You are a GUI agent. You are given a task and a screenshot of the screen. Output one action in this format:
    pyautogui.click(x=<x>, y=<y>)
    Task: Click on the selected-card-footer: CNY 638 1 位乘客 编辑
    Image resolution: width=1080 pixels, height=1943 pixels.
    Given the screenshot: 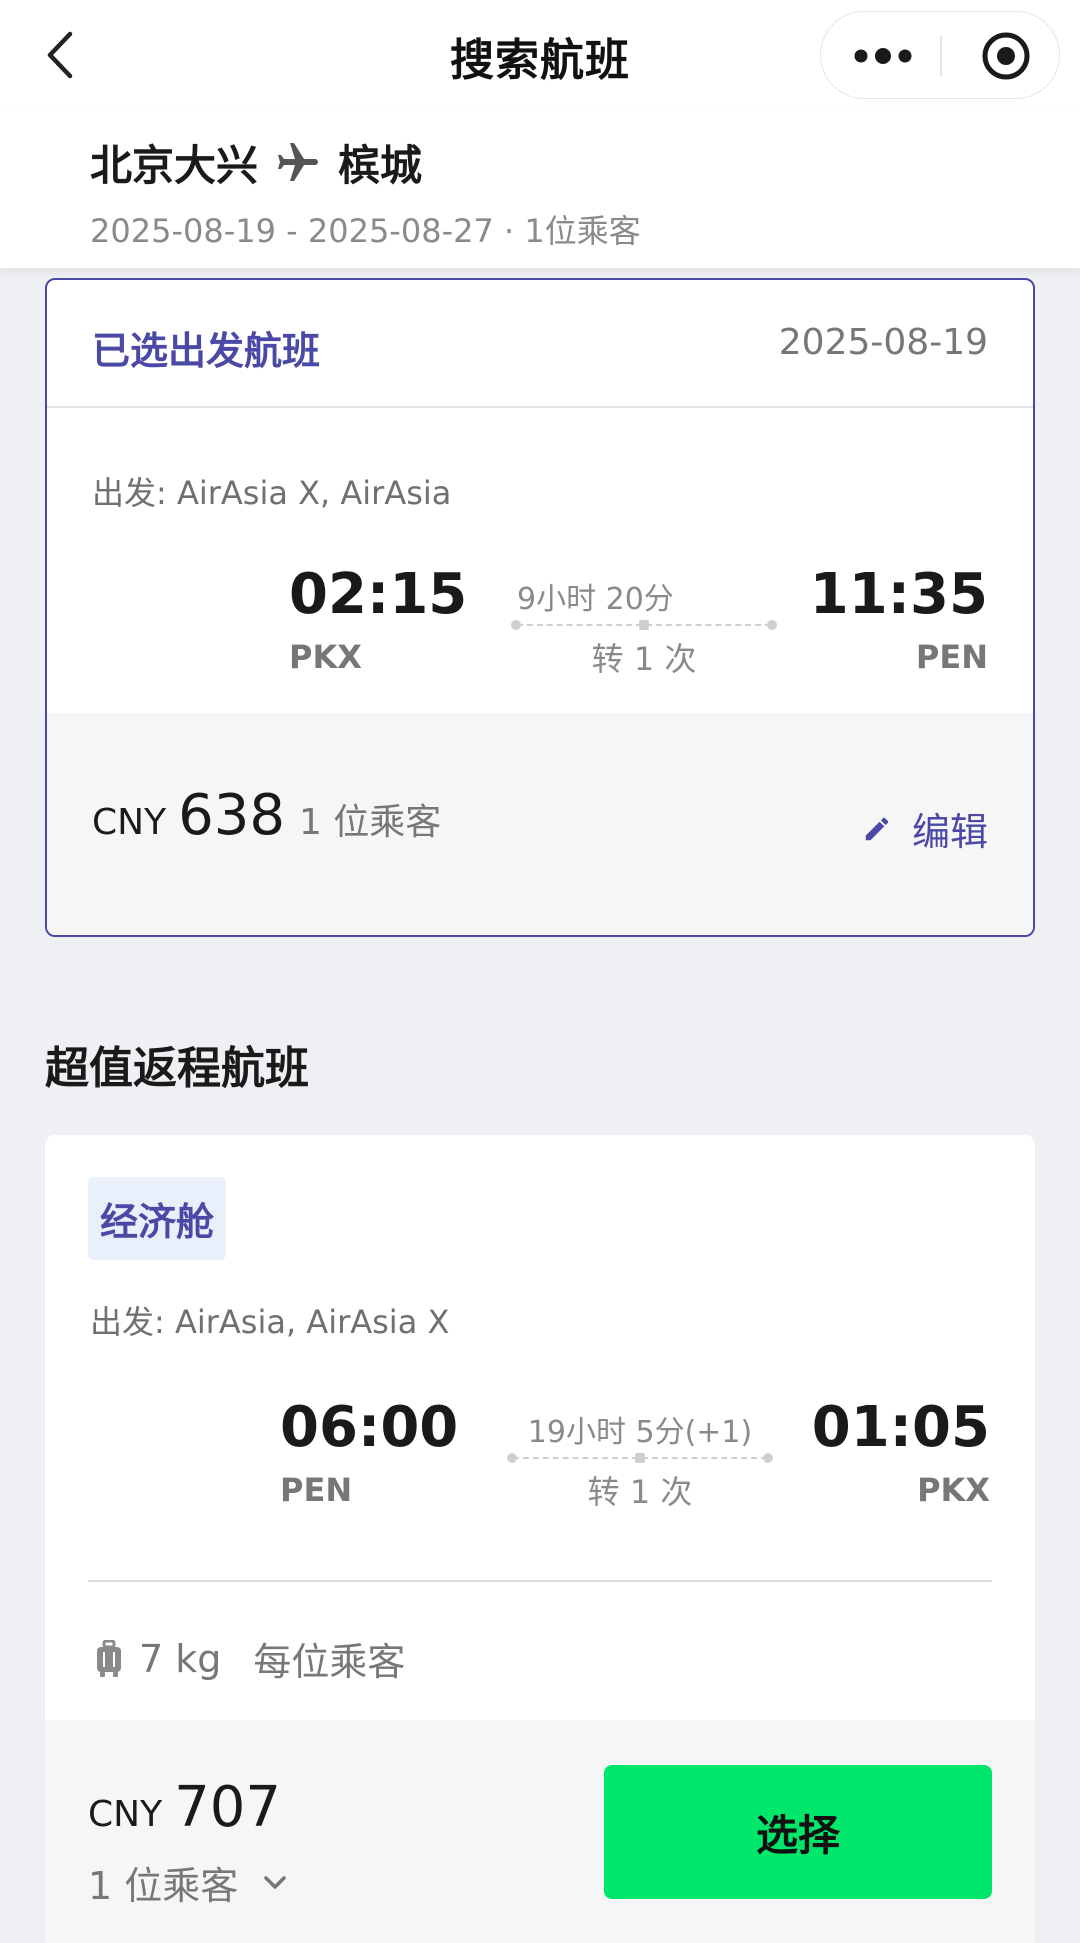 What is the action you would take?
    pyautogui.click(x=540, y=824)
    